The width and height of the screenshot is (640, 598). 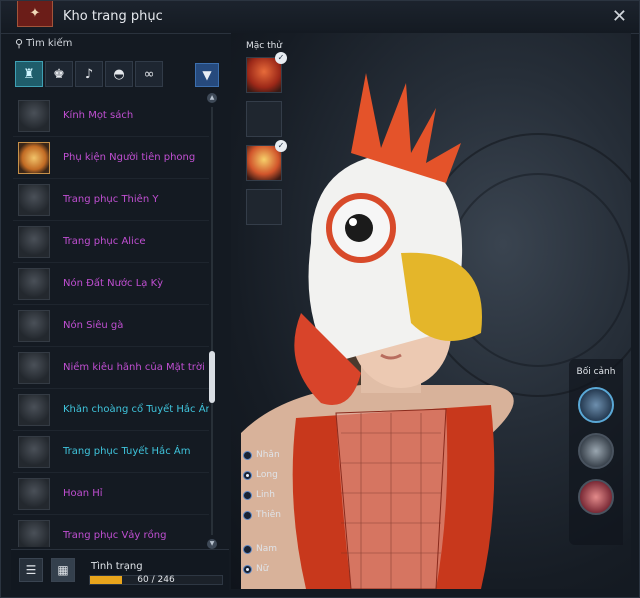 I want to click on item-label: Trang phục Tuyết Hắc Ám, so click(x=127, y=451).